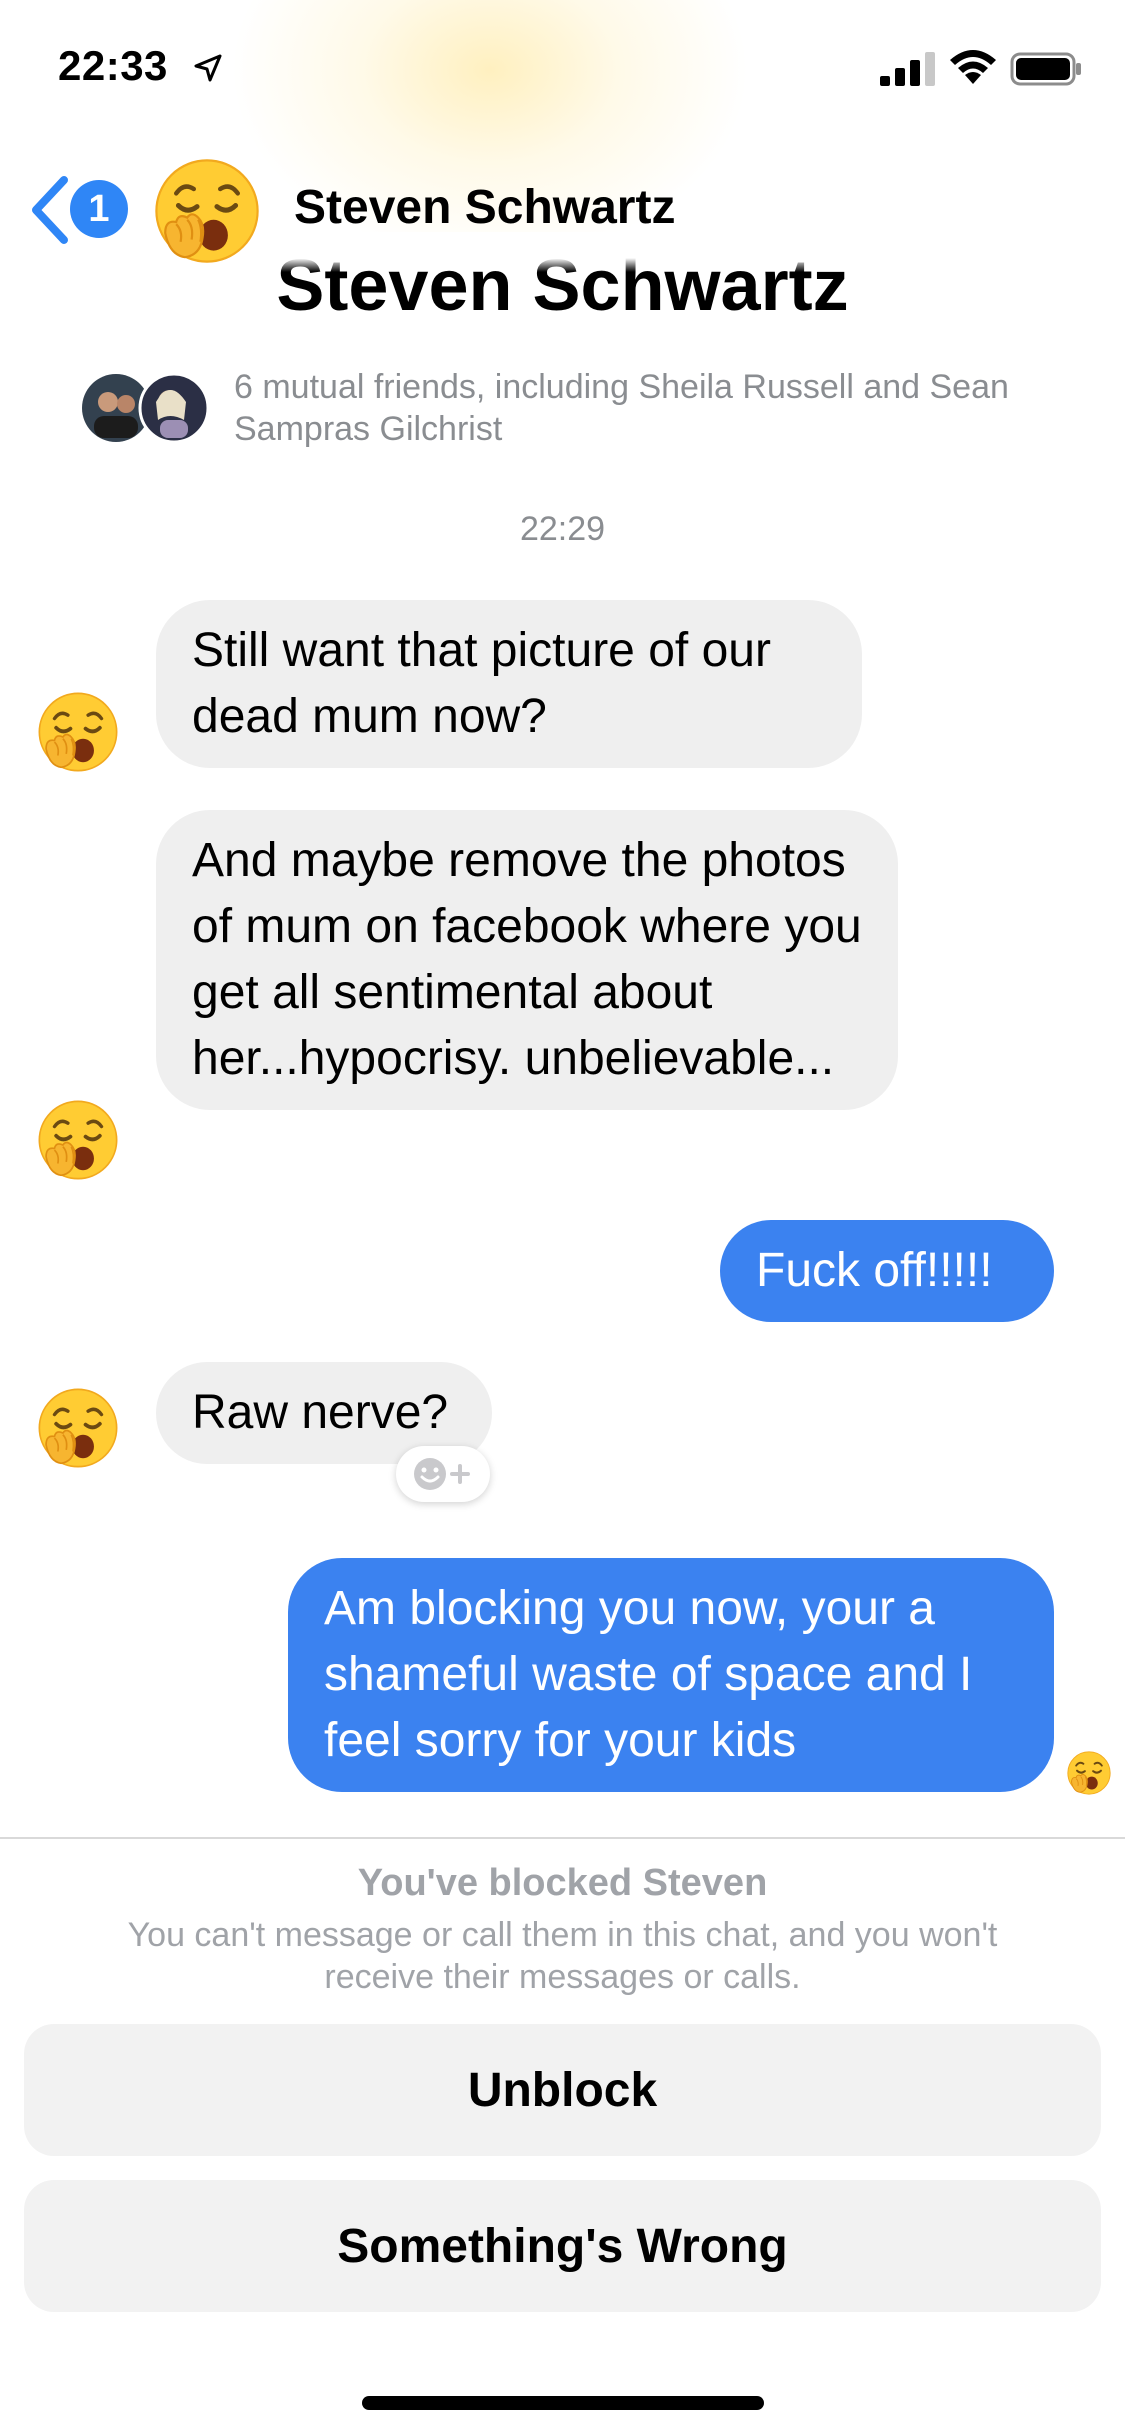  I want to click on unread-count-badge: 1, so click(99, 209).